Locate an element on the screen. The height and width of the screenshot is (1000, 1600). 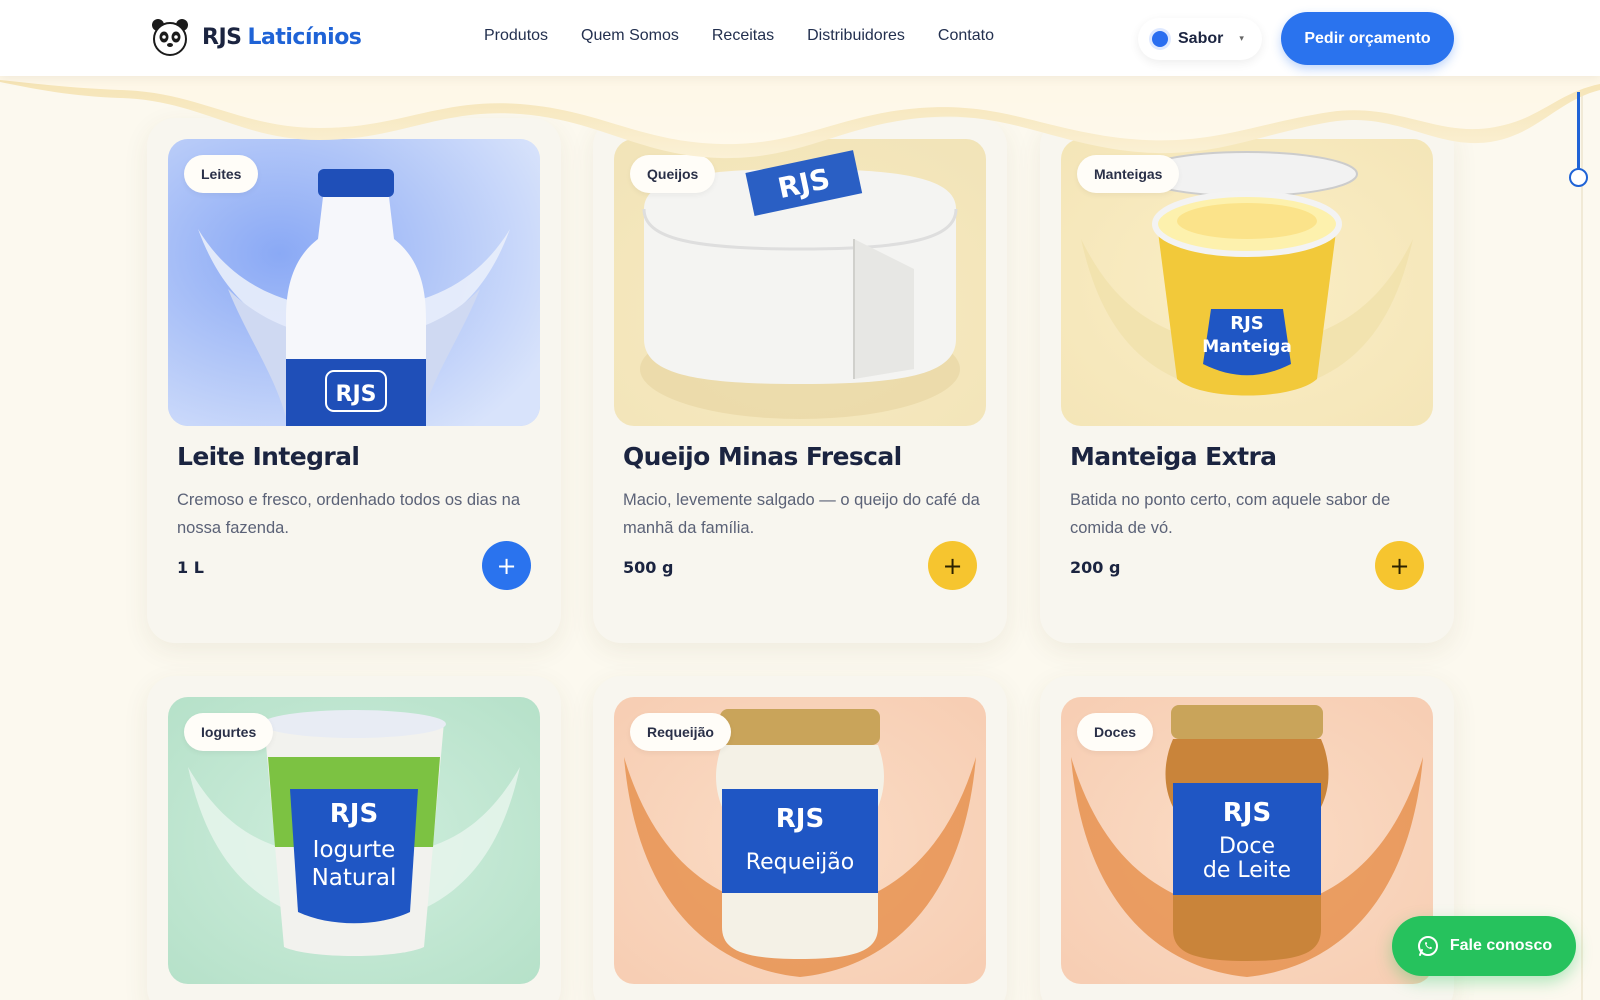
product-card-iogurte: RJS Iogurte Natural Iogurtes is located at coordinates (354, 838).